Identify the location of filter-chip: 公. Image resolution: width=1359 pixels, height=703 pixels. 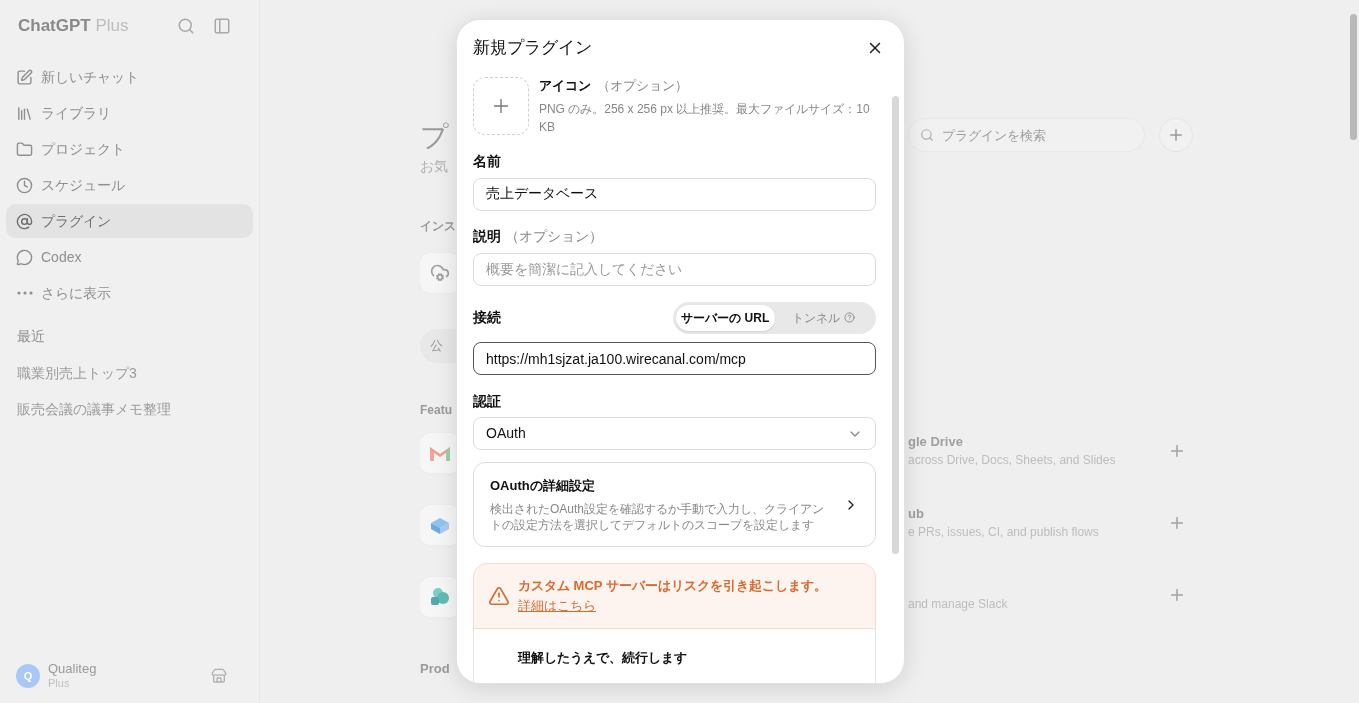
(438, 346).